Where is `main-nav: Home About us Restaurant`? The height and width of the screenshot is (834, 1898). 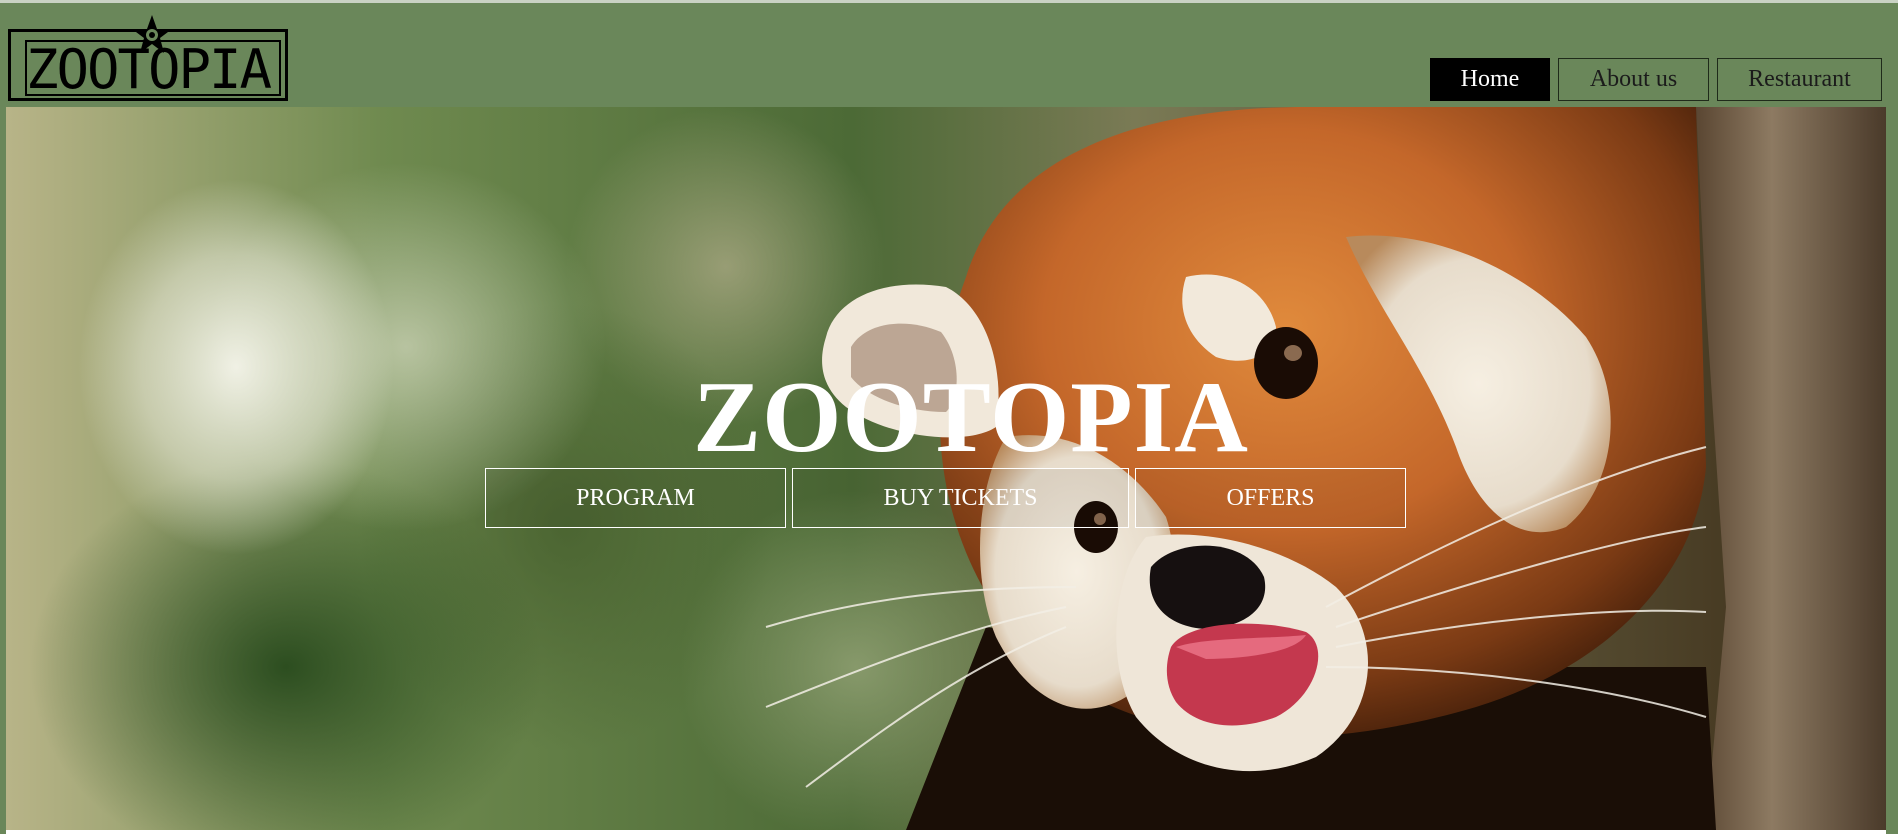
main-nav: Home About us Restaurant is located at coordinates (1656, 79).